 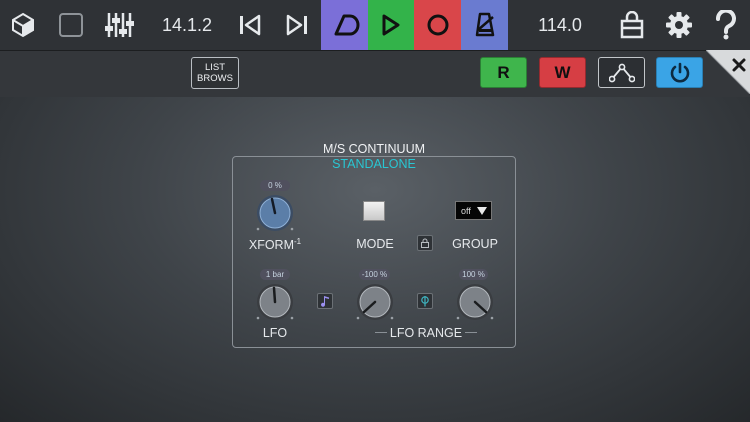 I want to click on position-display: 14.1.2, so click(x=187, y=25).